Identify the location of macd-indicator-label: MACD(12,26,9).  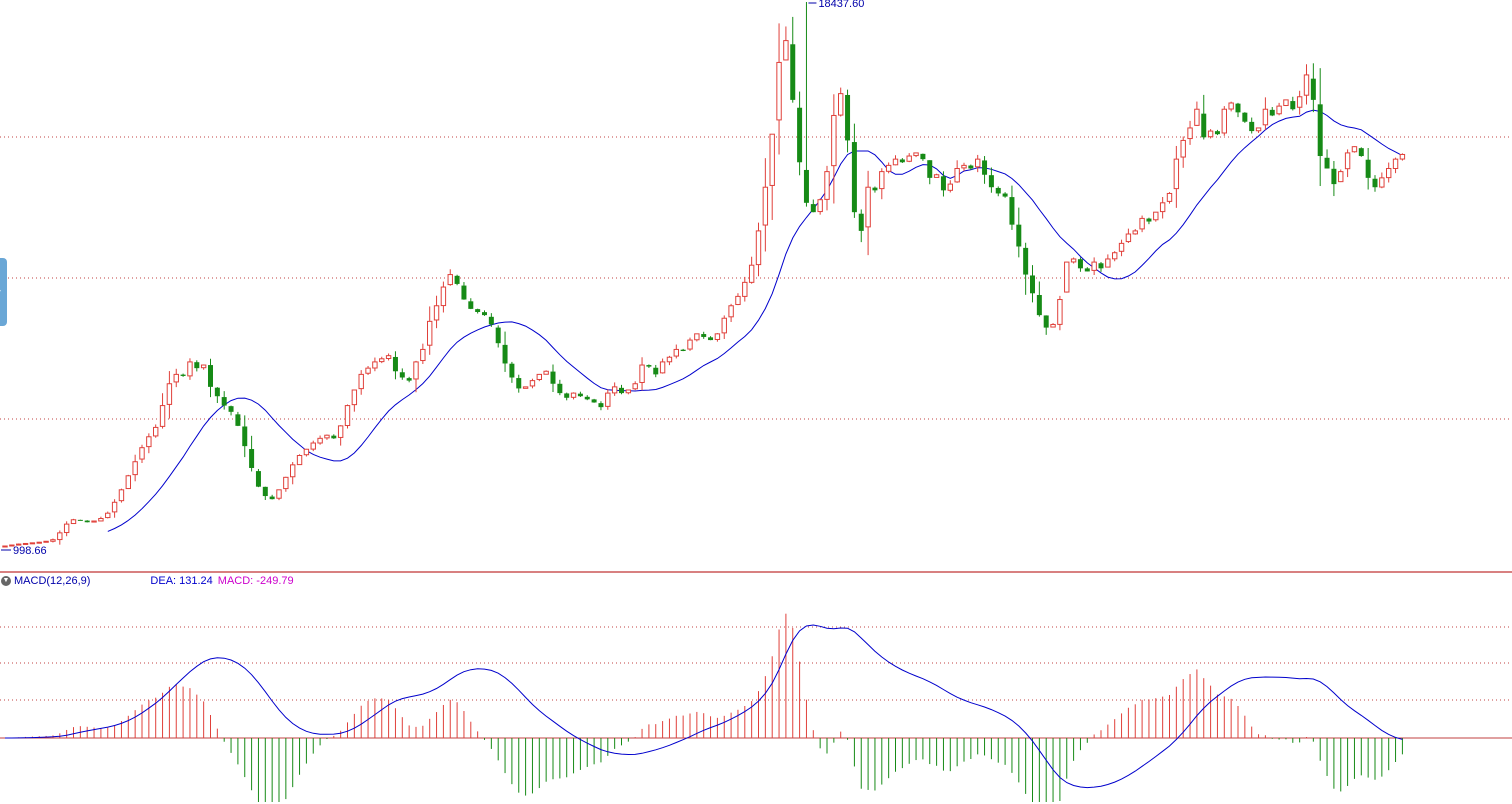
(52, 581).